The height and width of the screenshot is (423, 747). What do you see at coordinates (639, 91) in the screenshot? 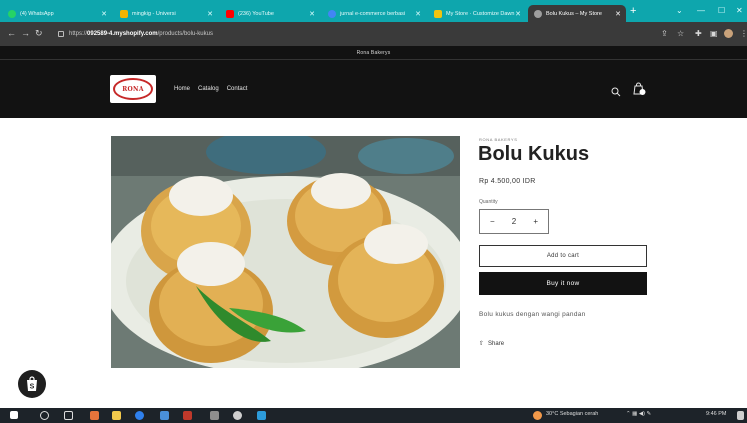
I see `cart-icon` at bounding box center [639, 91].